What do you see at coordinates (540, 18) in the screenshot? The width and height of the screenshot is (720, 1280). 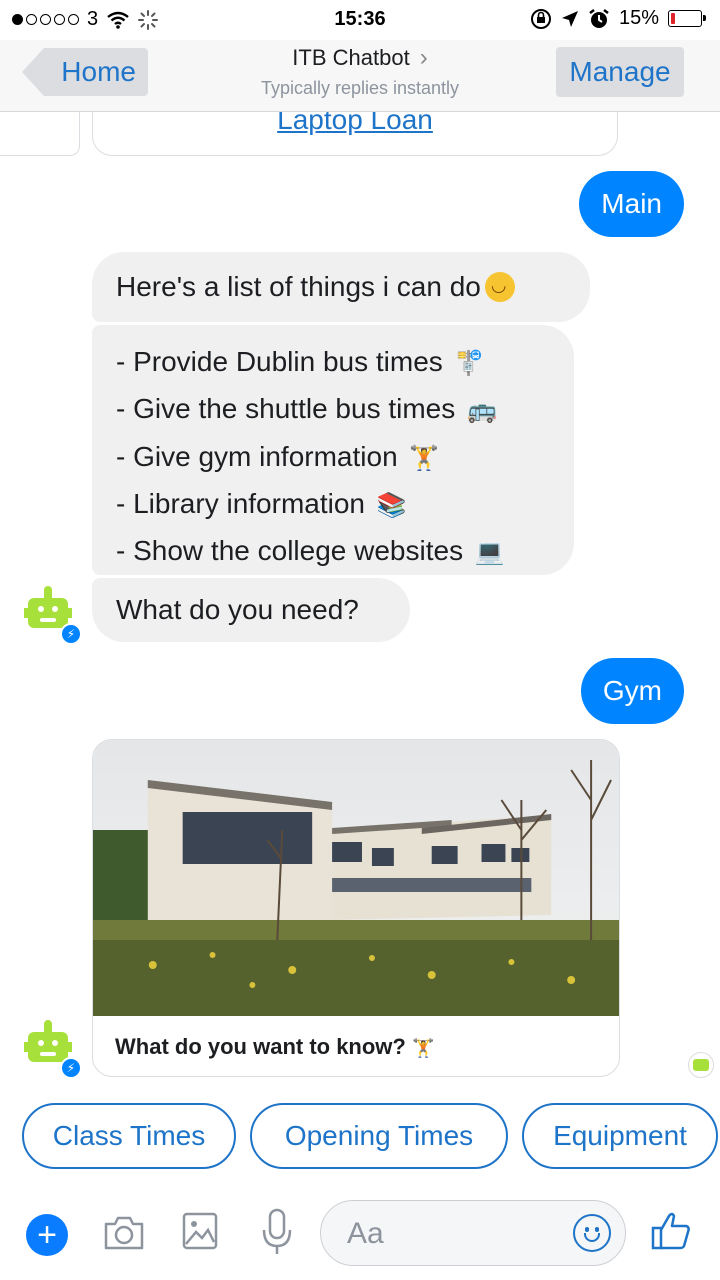 I see `rotation-lock-icon` at bounding box center [540, 18].